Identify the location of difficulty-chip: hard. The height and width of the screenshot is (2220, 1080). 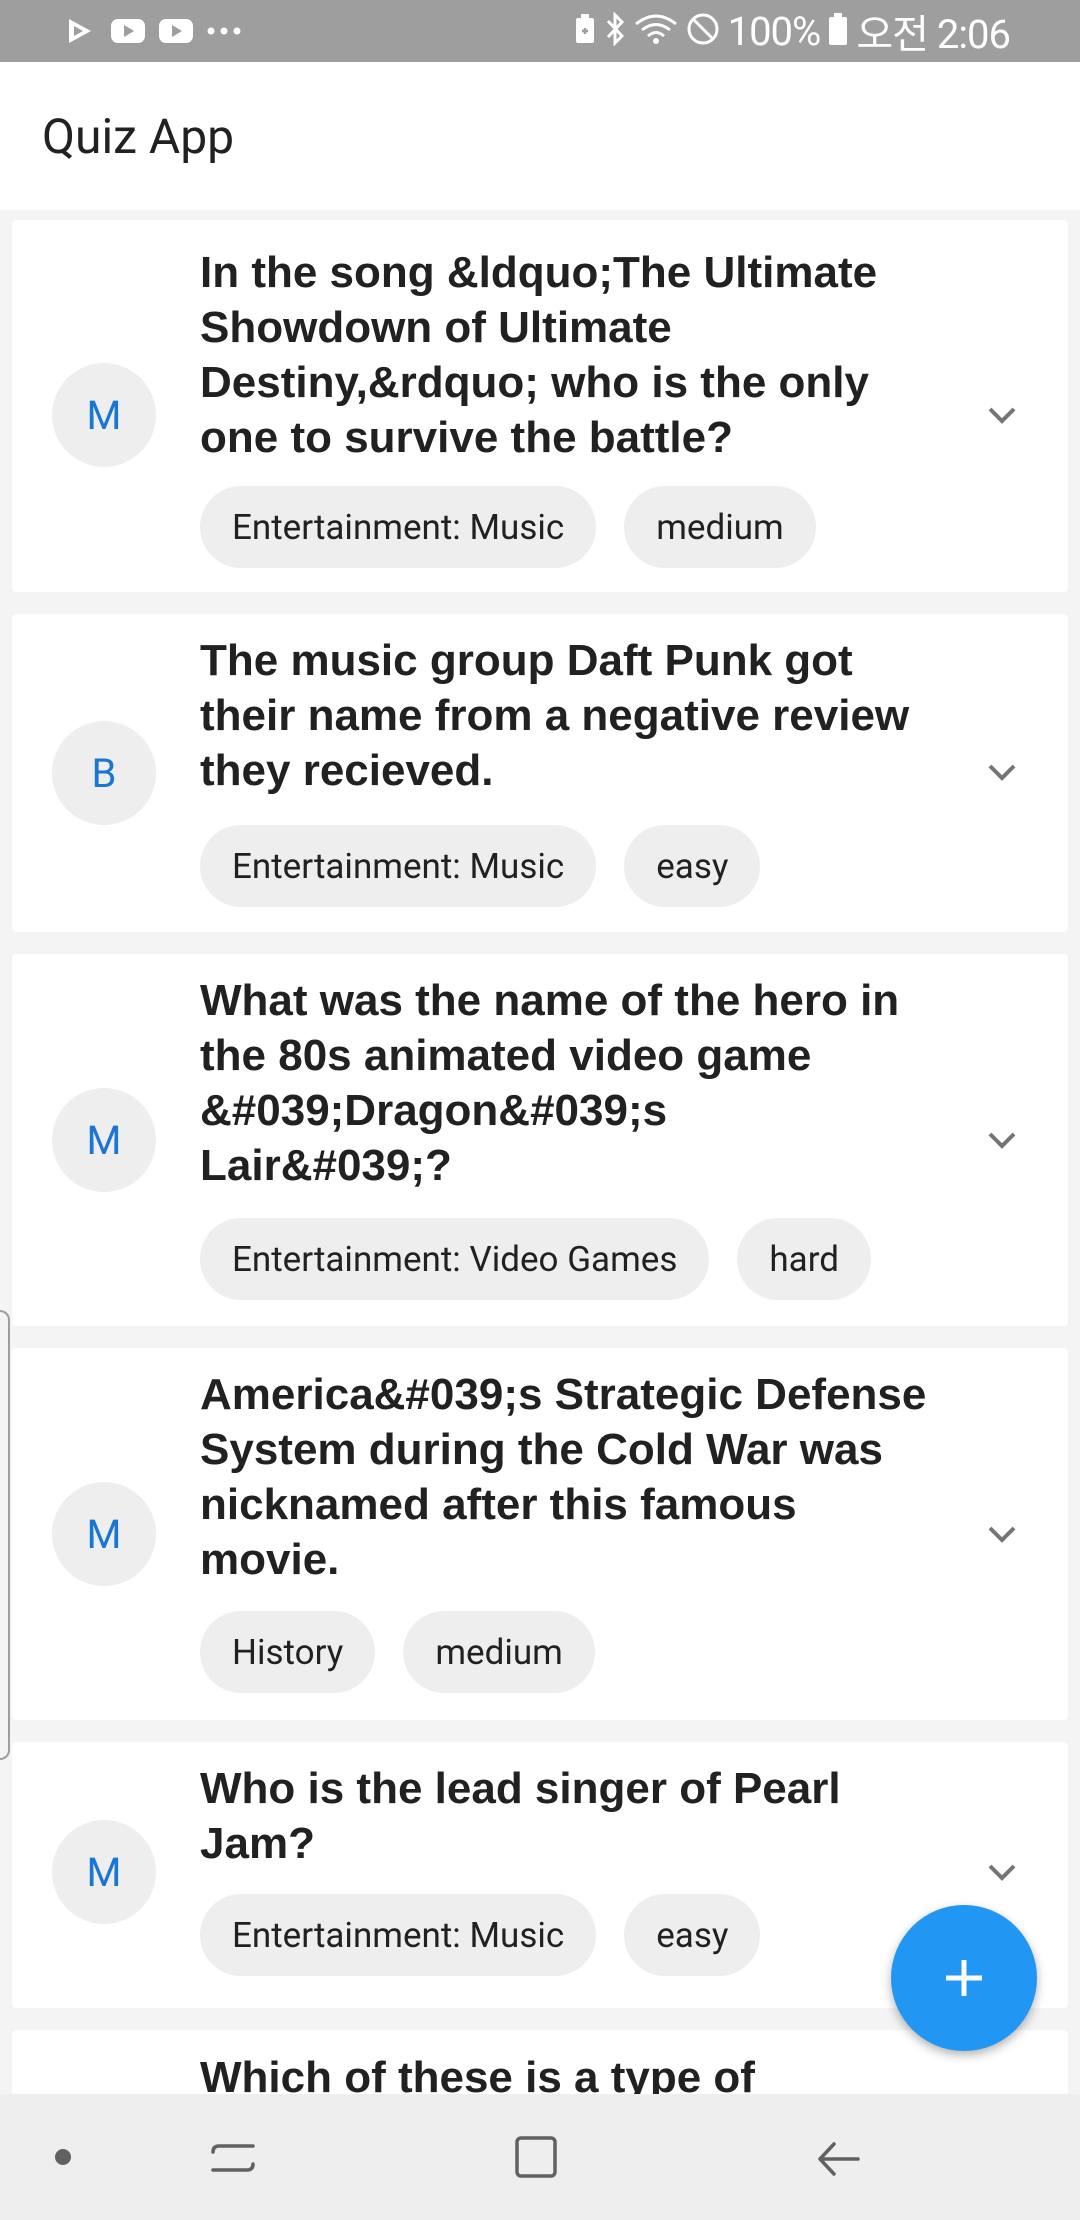
(804, 1259).